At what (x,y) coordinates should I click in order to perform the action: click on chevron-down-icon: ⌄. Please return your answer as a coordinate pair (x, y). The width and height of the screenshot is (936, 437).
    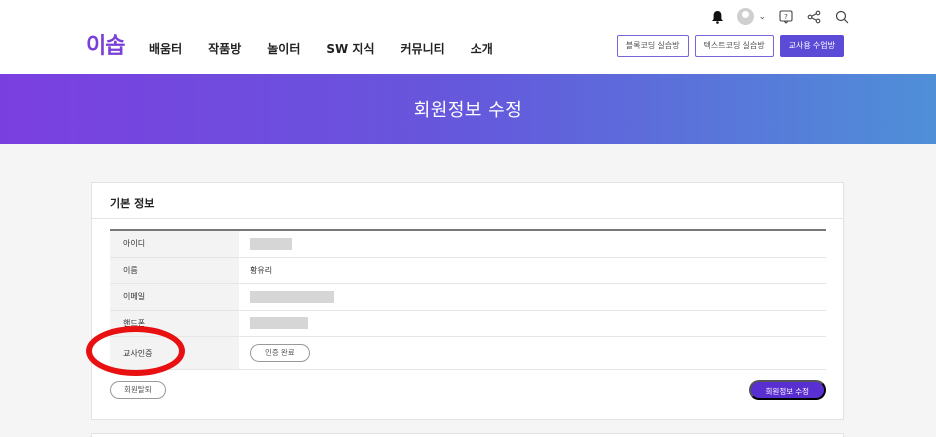
    Looking at the image, I should click on (762, 16).